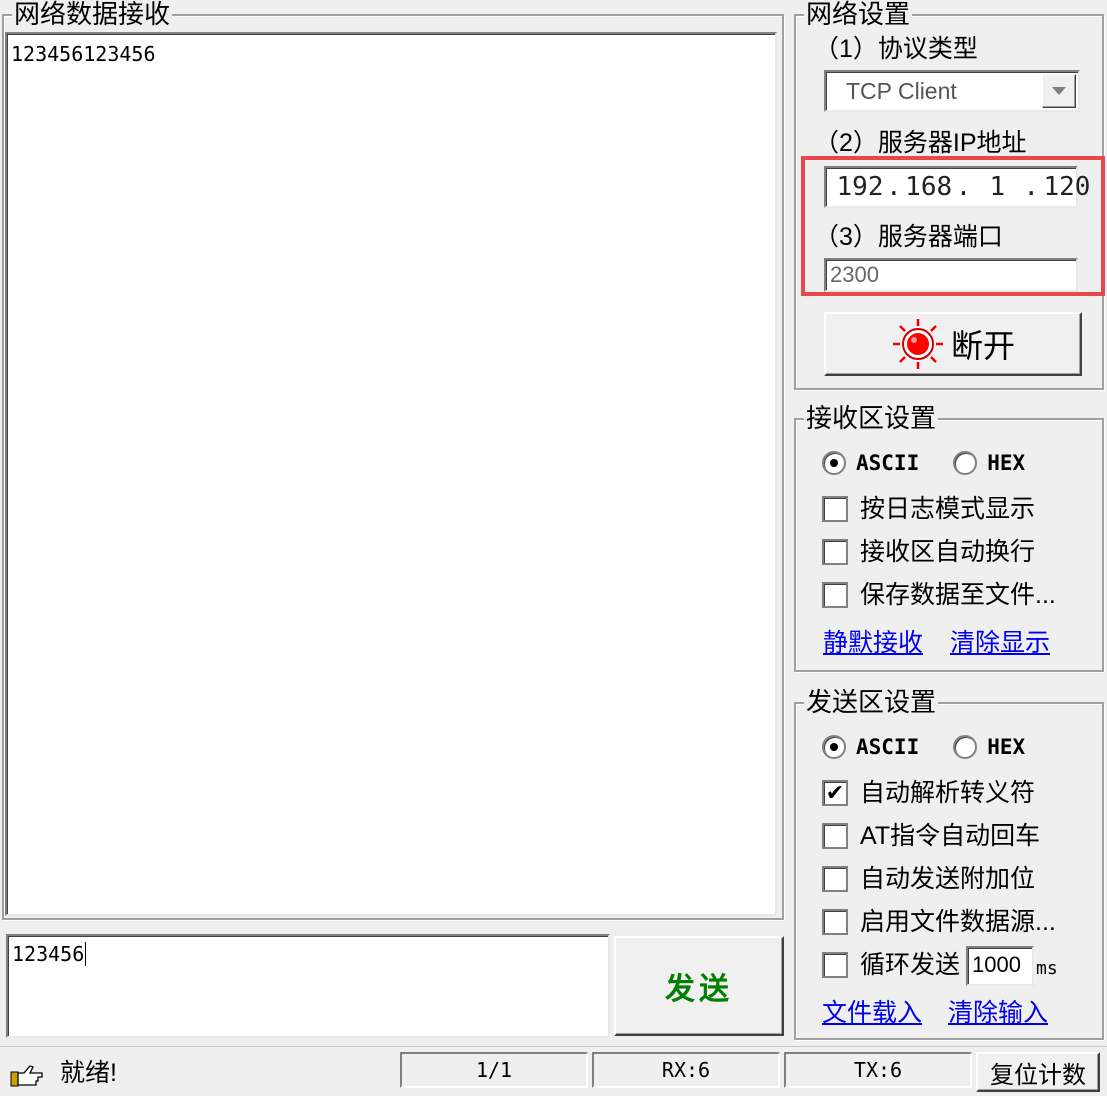 Image resolution: width=1107 pixels, height=1096 pixels. What do you see at coordinates (998, 1013) in the screenshot?
I see `clear-input-link: 清除输入` at bounding box center [998, 1013].